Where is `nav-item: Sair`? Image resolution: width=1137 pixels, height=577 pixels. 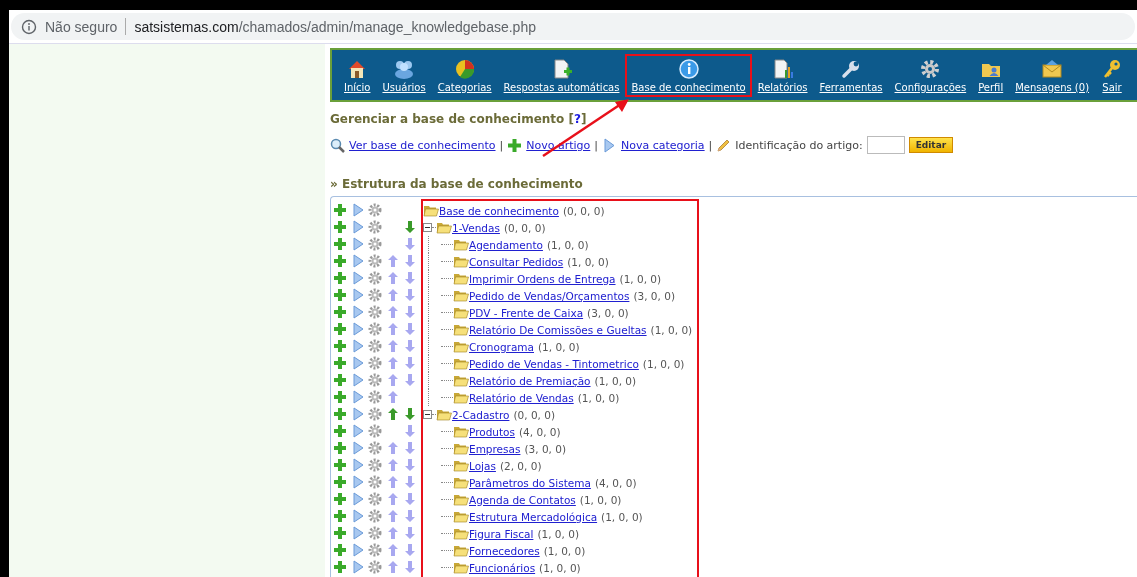
nav-item: Sair is located at coordinates (1112, 75).